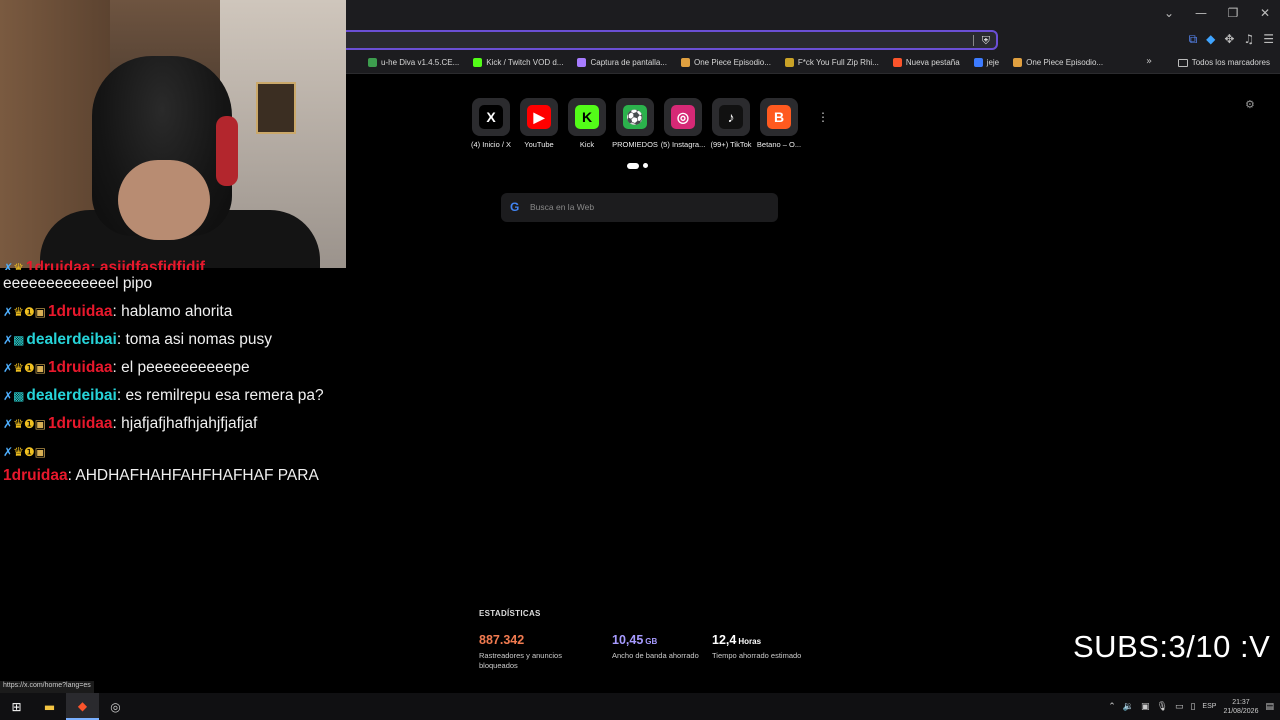 Image resolution: width=1280 pixels, height=720 pixels. What do you see at coordinates (986, 41) in the screenshot?
I see `brave-shields-icon: ⛨` at bounding box center [986, 41].